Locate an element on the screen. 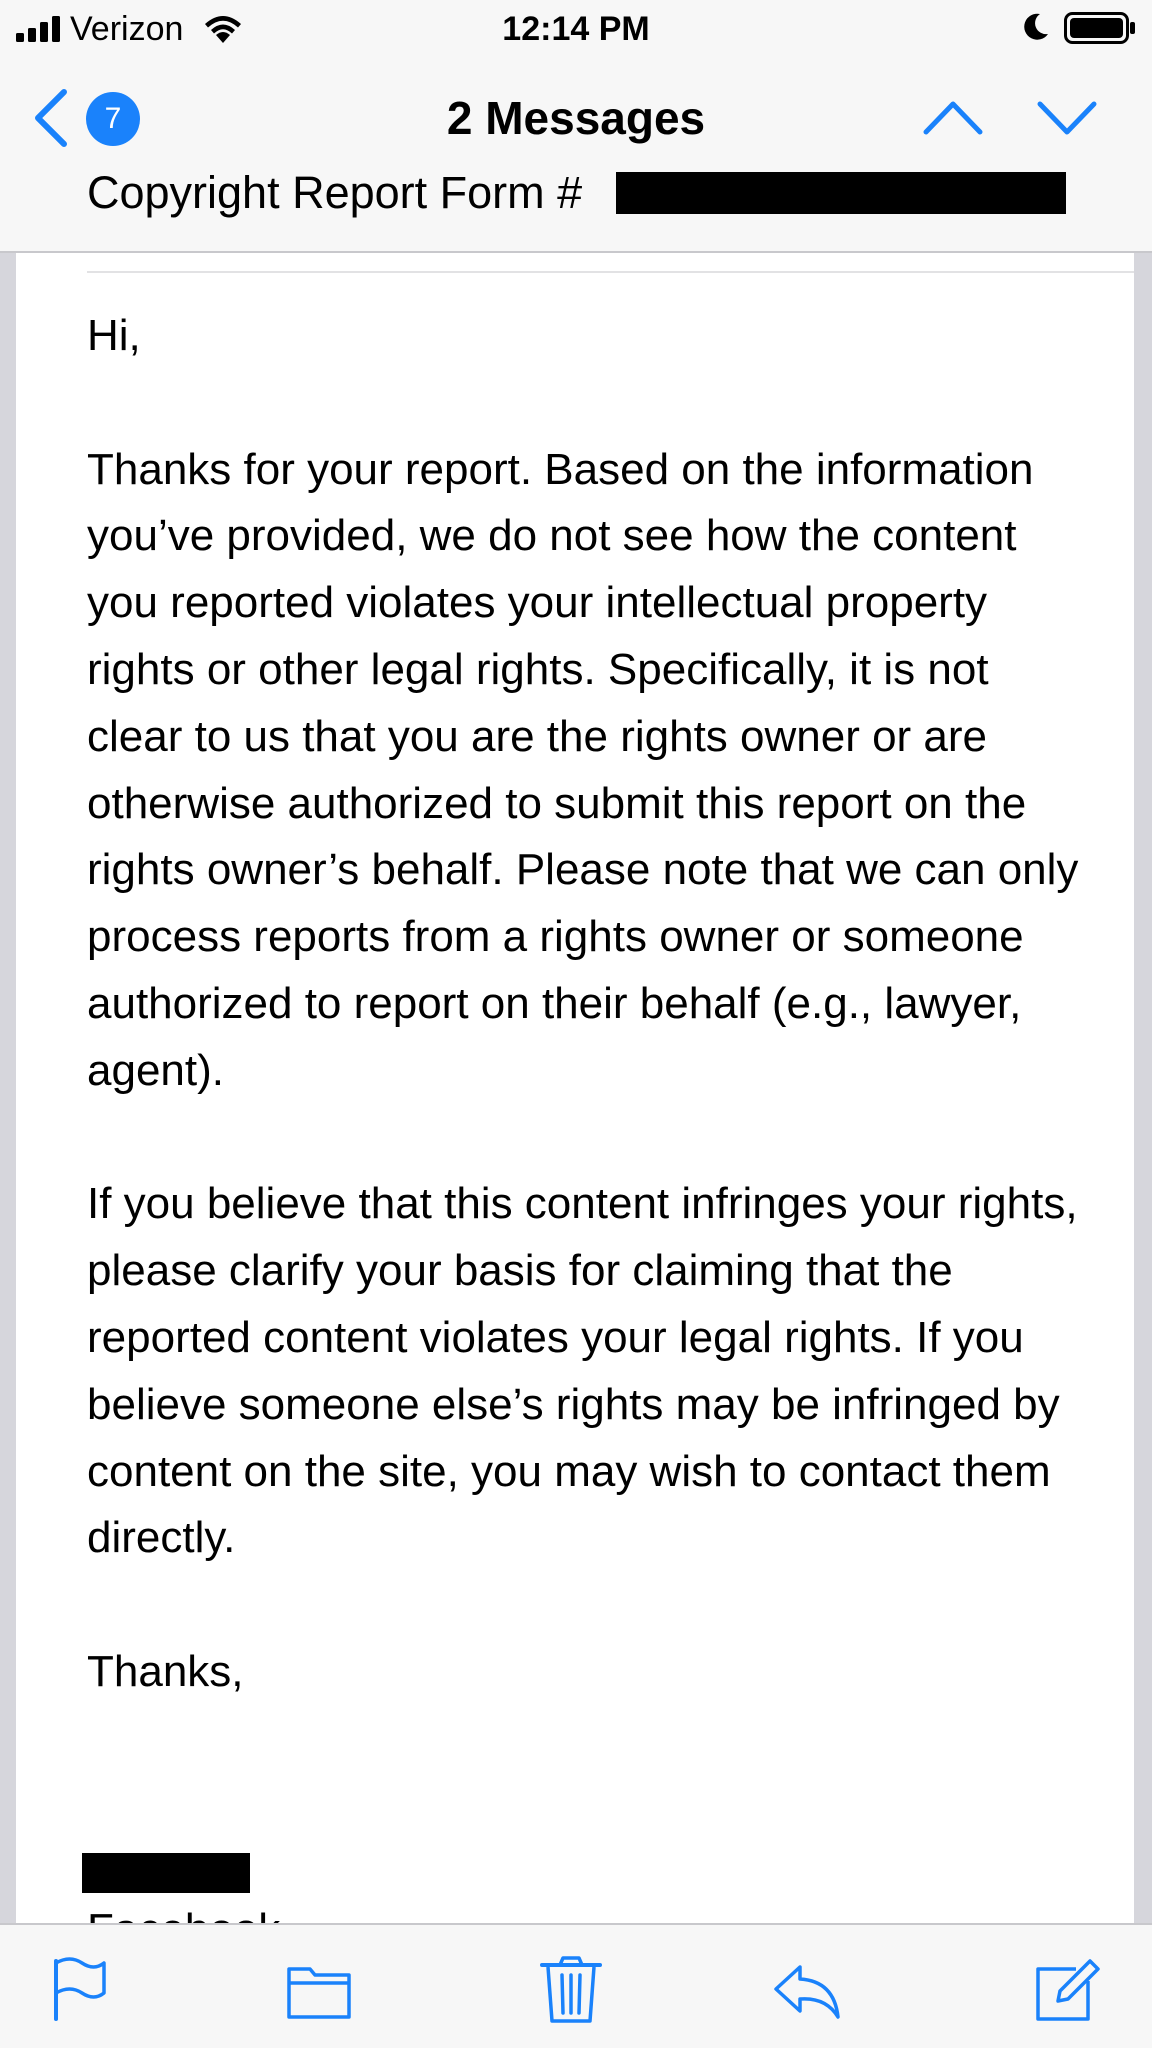  status-time: 12:14 PM is located at coordinates (576, 29).